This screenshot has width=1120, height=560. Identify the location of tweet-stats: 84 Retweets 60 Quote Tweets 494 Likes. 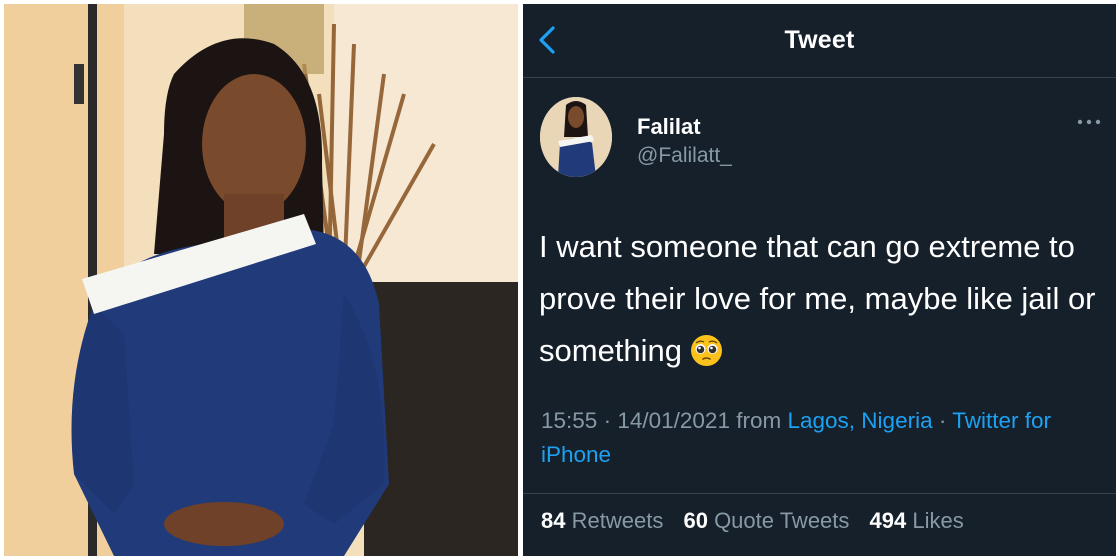
(759, 521).